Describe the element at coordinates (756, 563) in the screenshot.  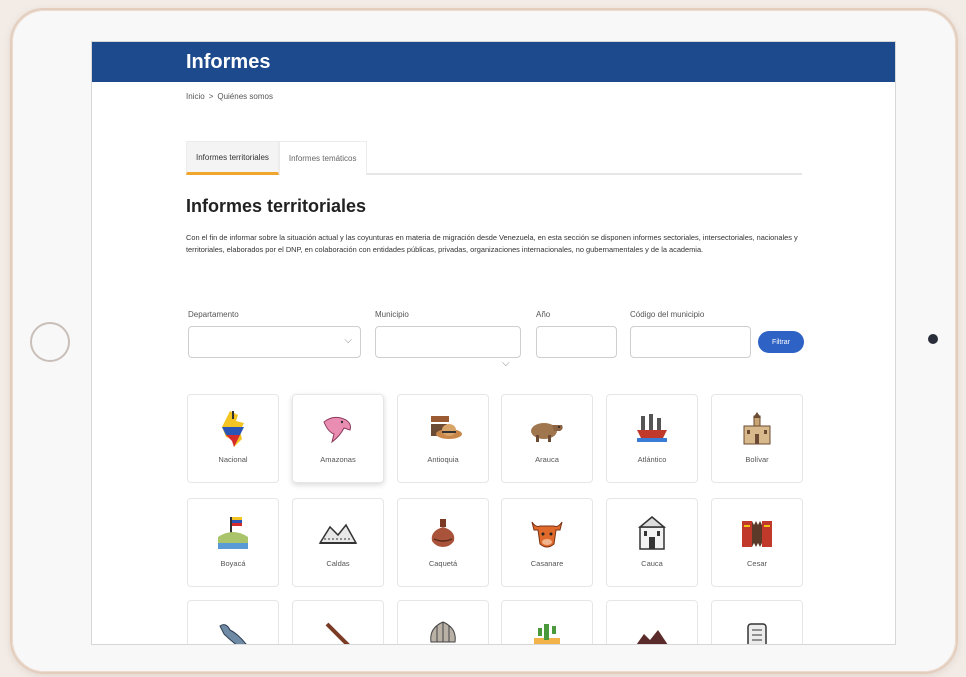
I see `card-label: Cesar` at that location.